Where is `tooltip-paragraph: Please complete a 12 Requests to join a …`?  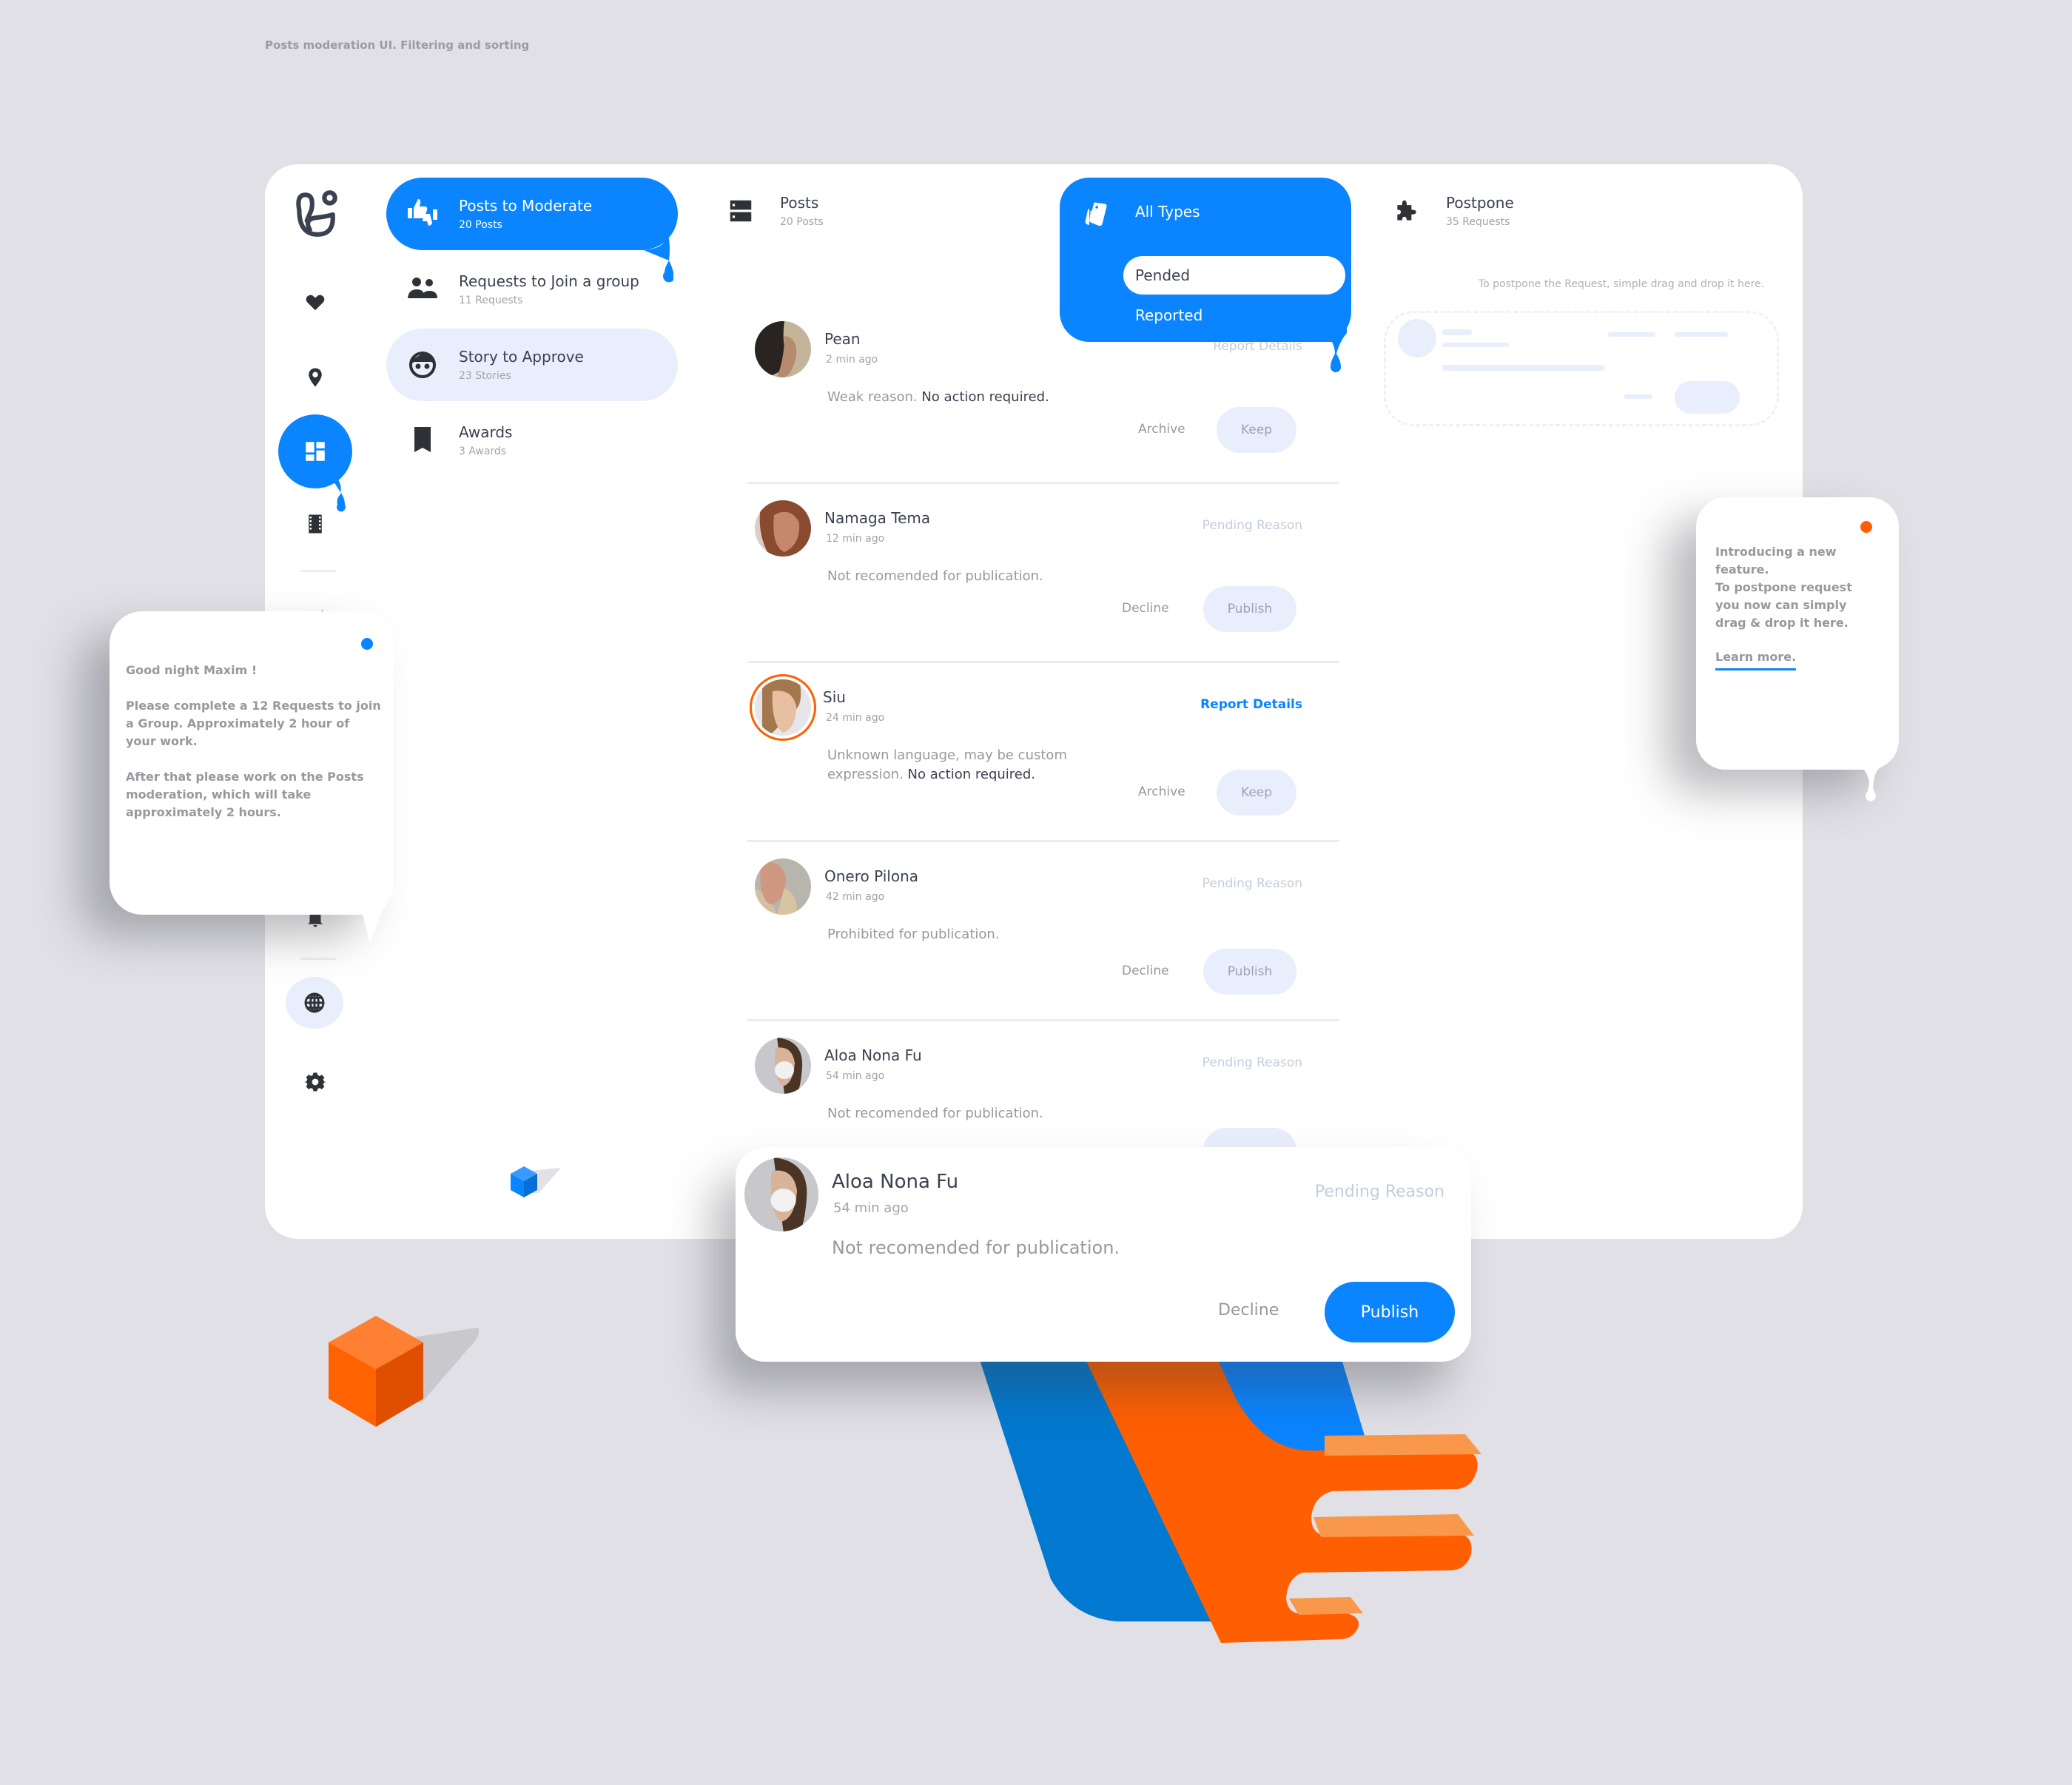 tooltip-paragraph: Please complete a 12 Requests to join a … is located at coordinates (253, 724).